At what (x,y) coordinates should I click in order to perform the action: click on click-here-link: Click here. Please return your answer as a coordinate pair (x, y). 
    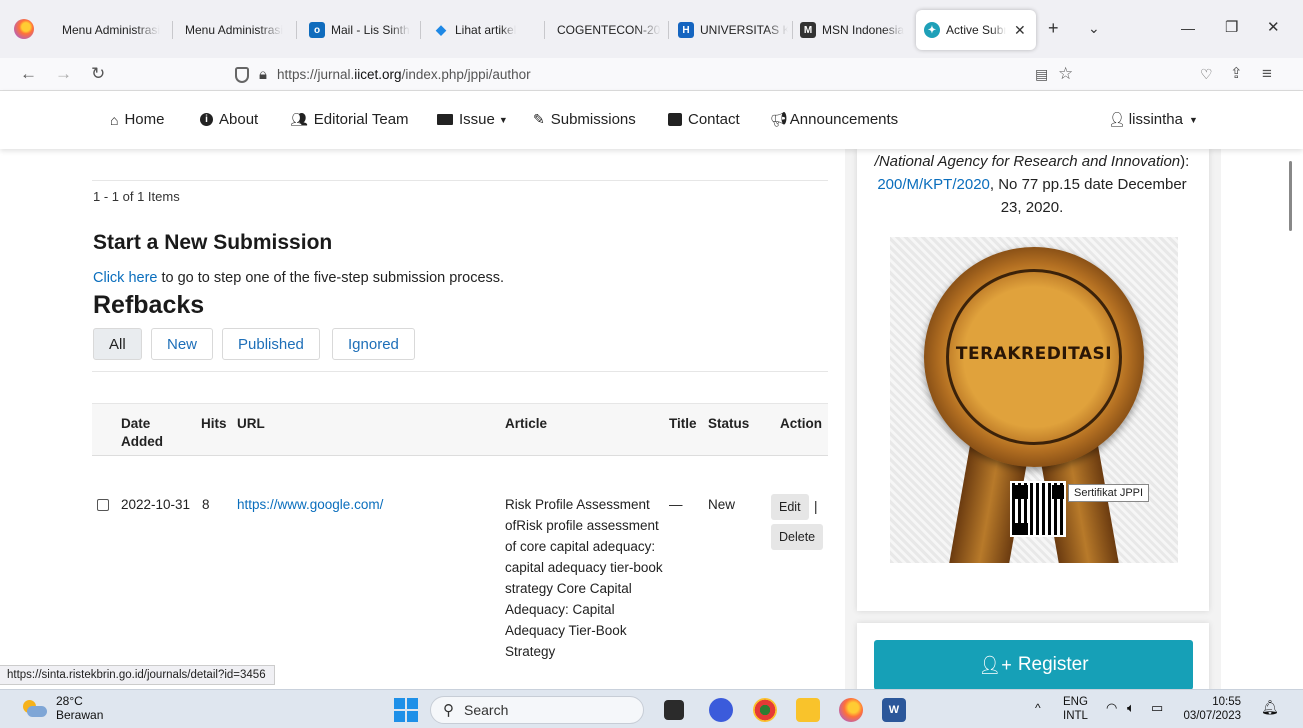
    Looking at the image, I should click on (125, 278).